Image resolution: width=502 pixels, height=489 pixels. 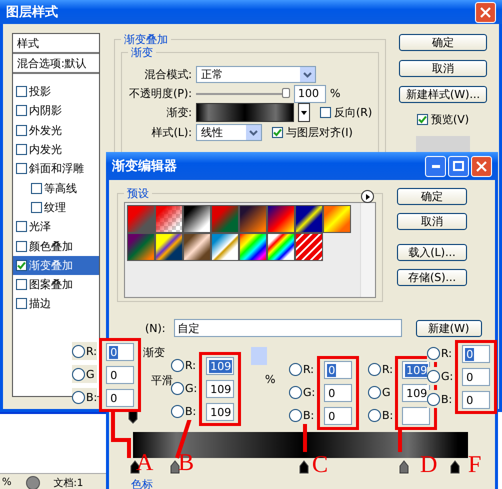 I want to click on callout-letter: A, so click(x=145, y=463).